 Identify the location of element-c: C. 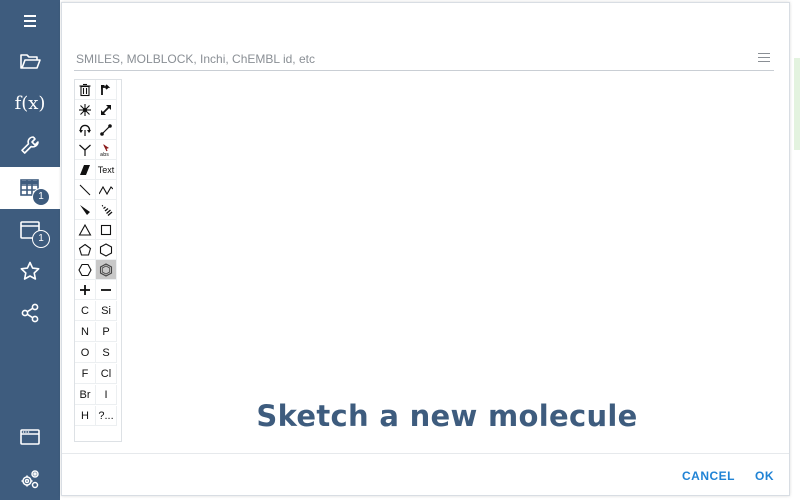
(85, 311).